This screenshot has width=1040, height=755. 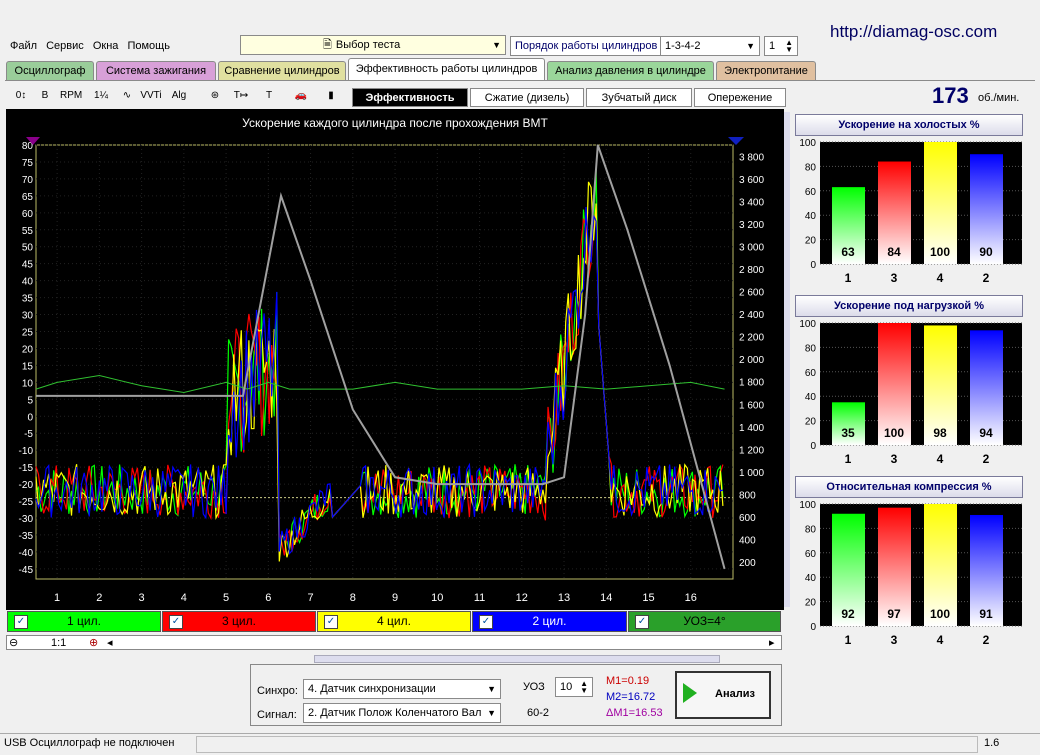 I want to click on rpm-icon: RPM, so click(x=71, y=96).